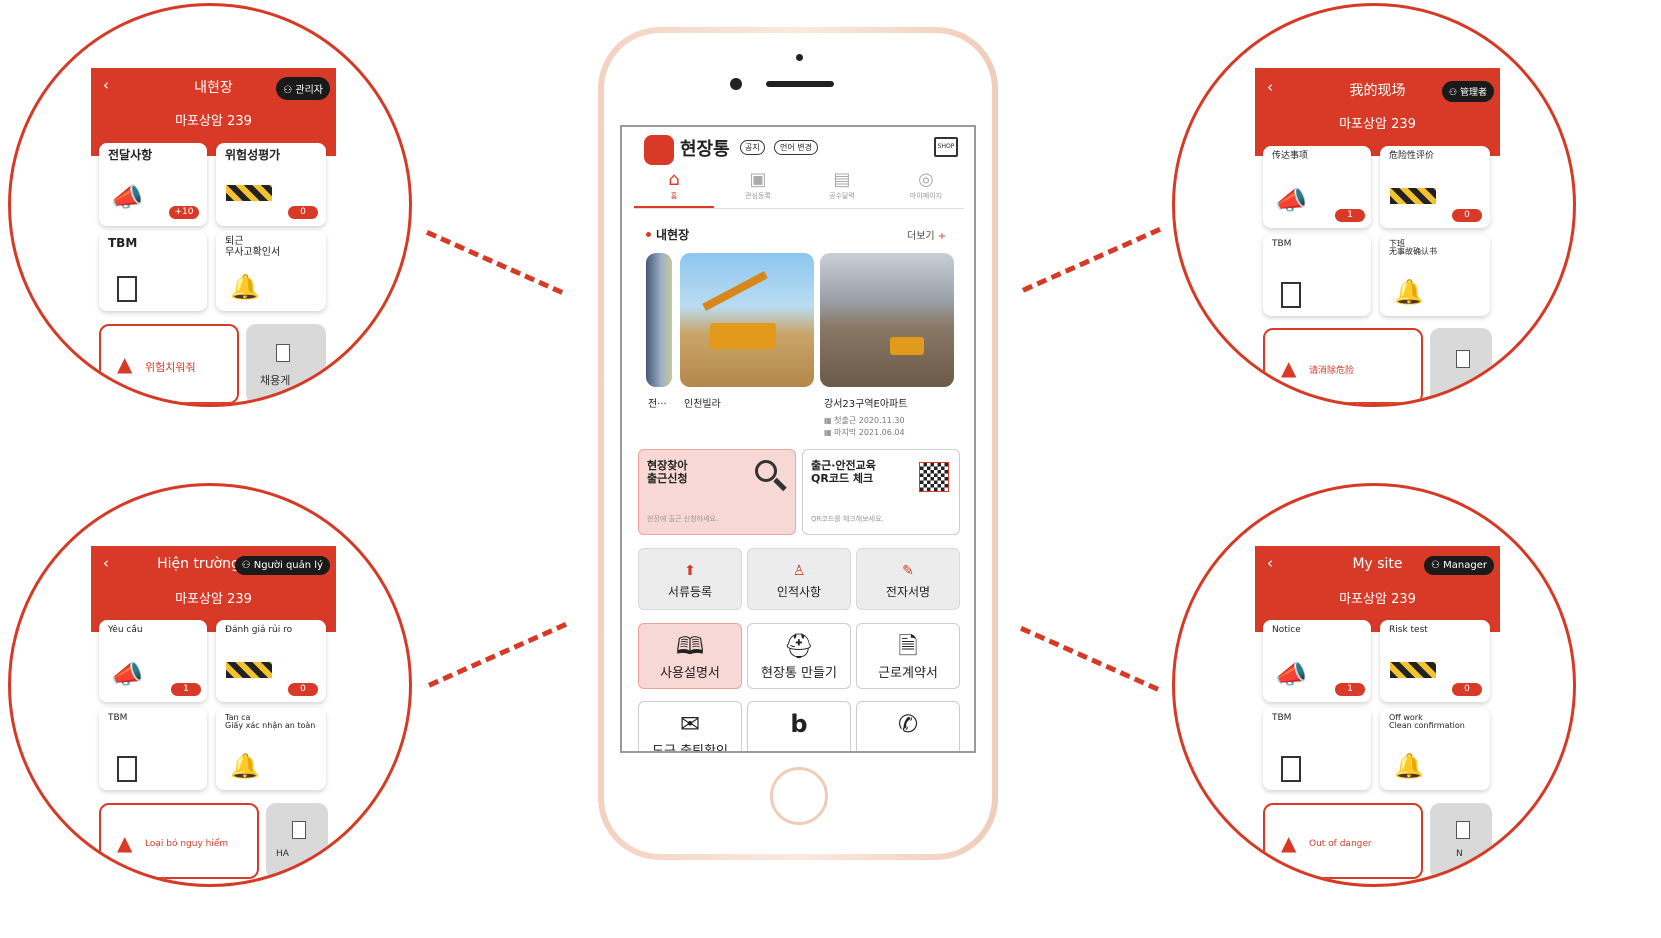 This screenshot has width=1661, height=938. Describe the element at coordinates (125, 364) in the screenshot. I see `warning-icon: ▲` at that location.